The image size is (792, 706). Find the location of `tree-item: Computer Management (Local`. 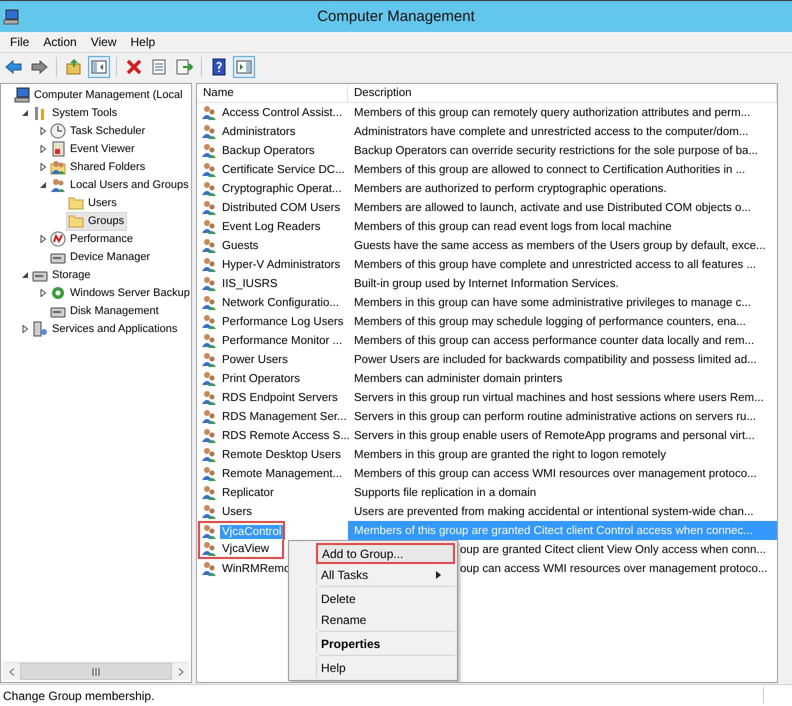

tree-item: Computer Management (Local is located at coordinates (99, 95).